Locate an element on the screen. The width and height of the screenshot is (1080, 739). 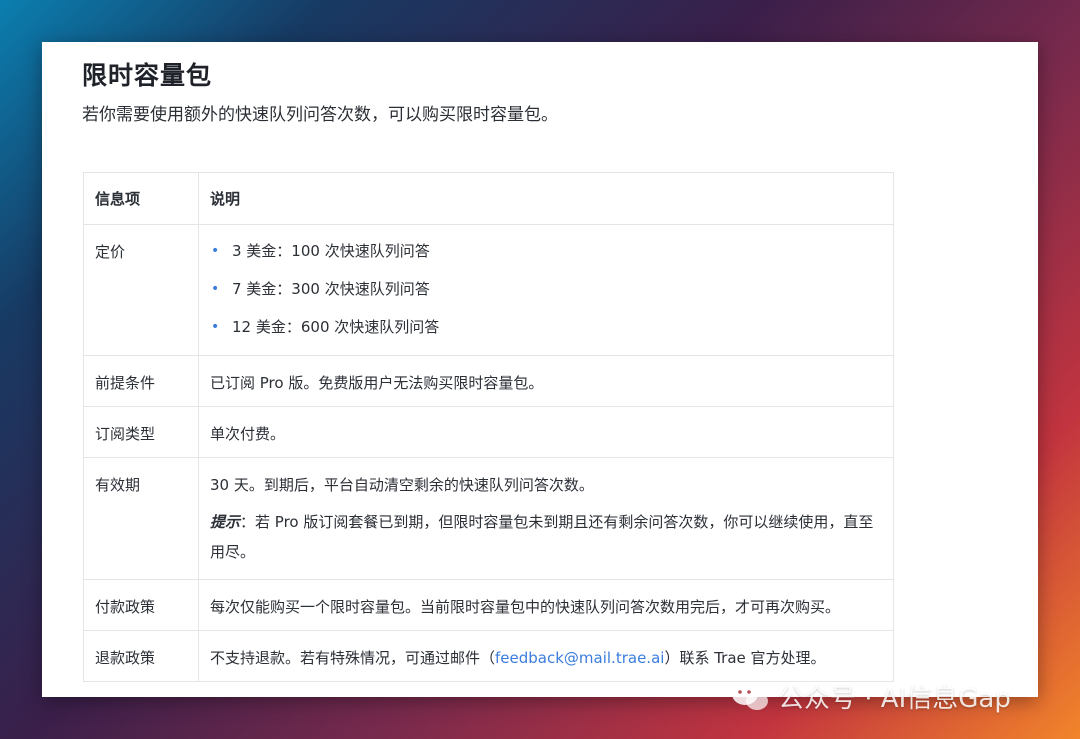
validity-text: 30 天。到期后，平台自动清空剩余的快速队列问答次数。 is located at coordinates (402, 485).